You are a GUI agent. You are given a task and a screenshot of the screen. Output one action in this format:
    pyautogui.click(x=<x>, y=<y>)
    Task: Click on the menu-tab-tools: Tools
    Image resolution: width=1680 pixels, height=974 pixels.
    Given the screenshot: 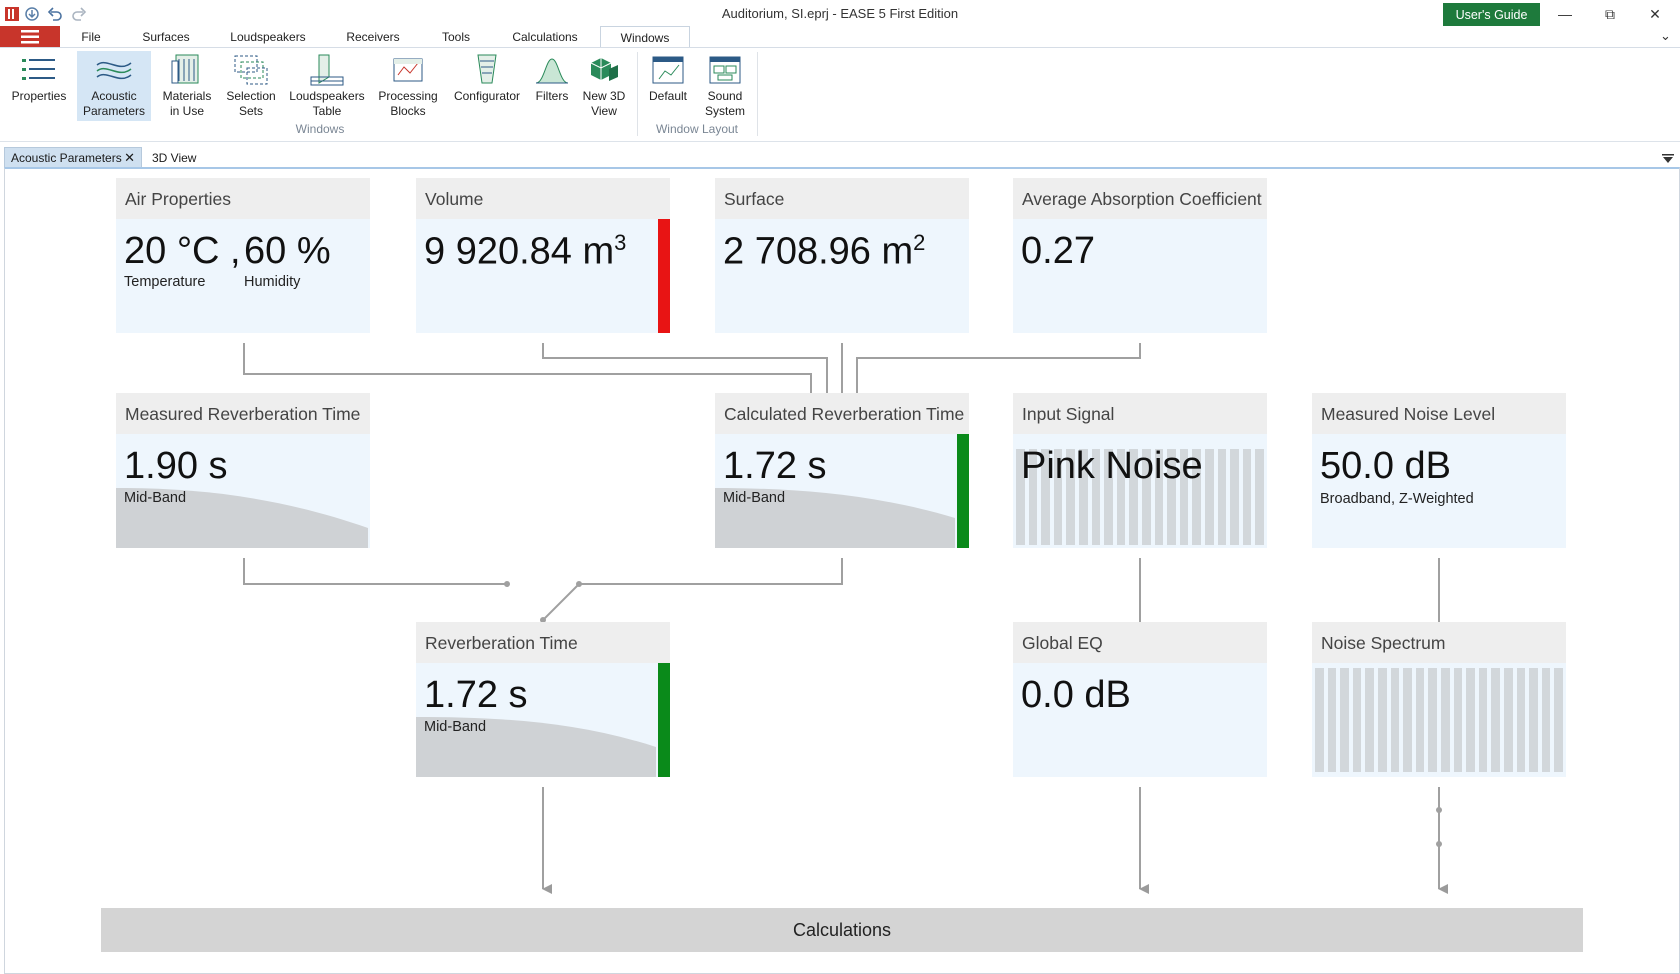 What is the action you would take?
    pyautogui.click(x=456, y=37)
    